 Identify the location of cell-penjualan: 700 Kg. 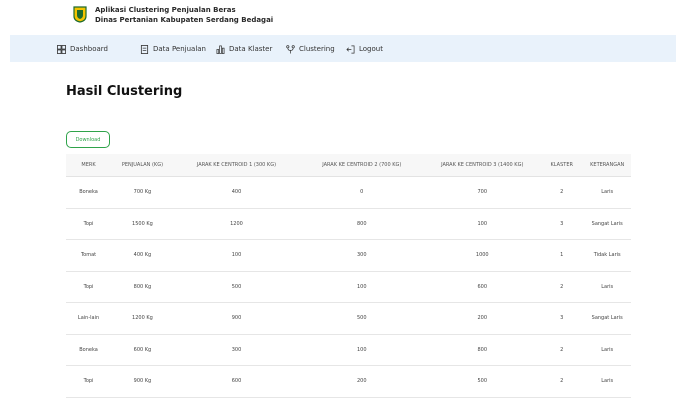
(142, 192).